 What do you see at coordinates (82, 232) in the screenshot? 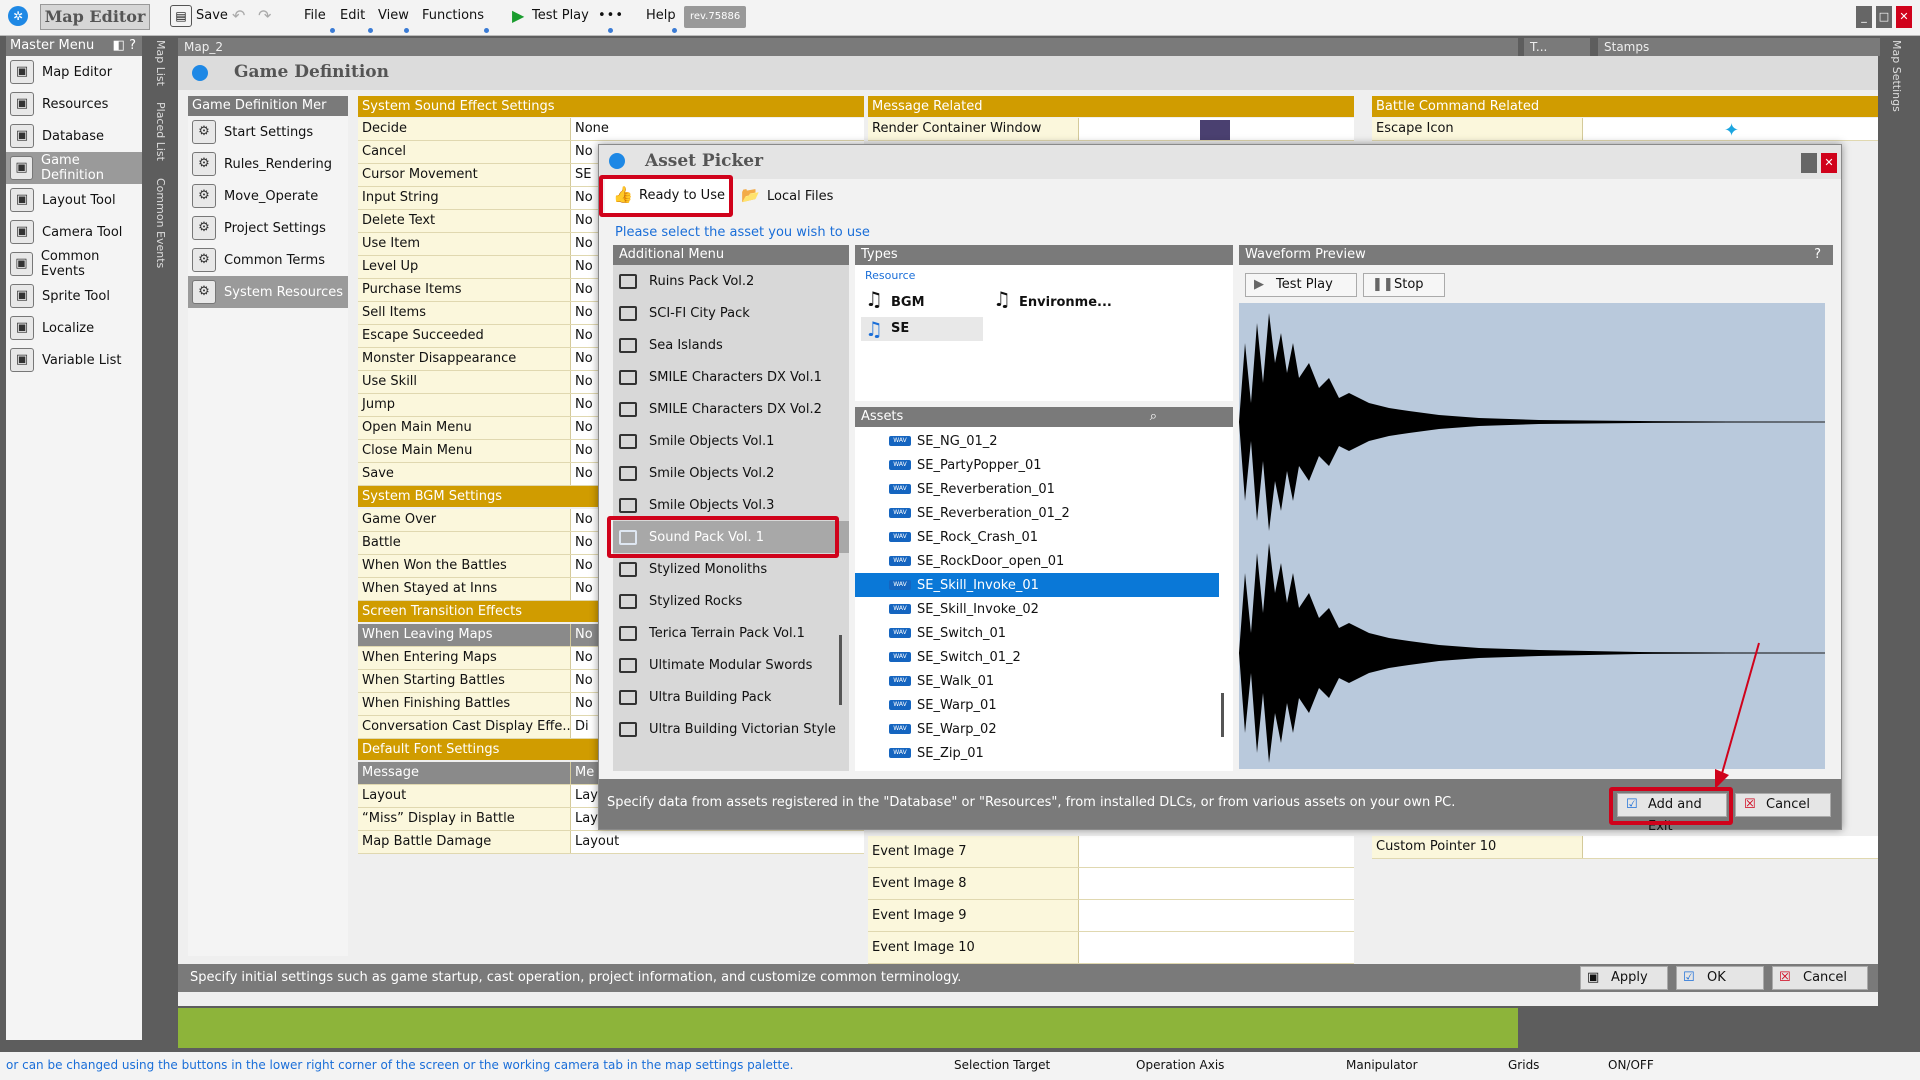
I see `master-menu-item-label: Camera Tool` at bounding box center [82, 232].